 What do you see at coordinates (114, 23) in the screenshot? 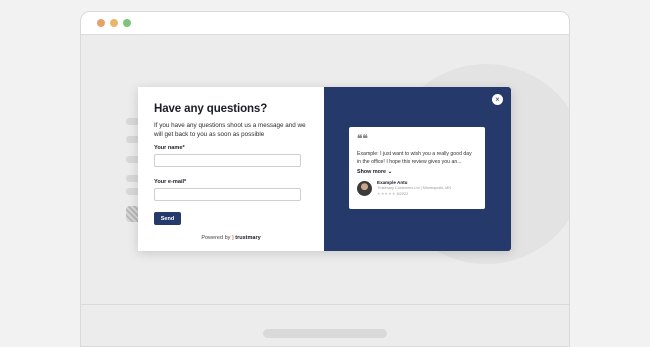
I see `window-minimize-dot` at bounding box center [114, 23].